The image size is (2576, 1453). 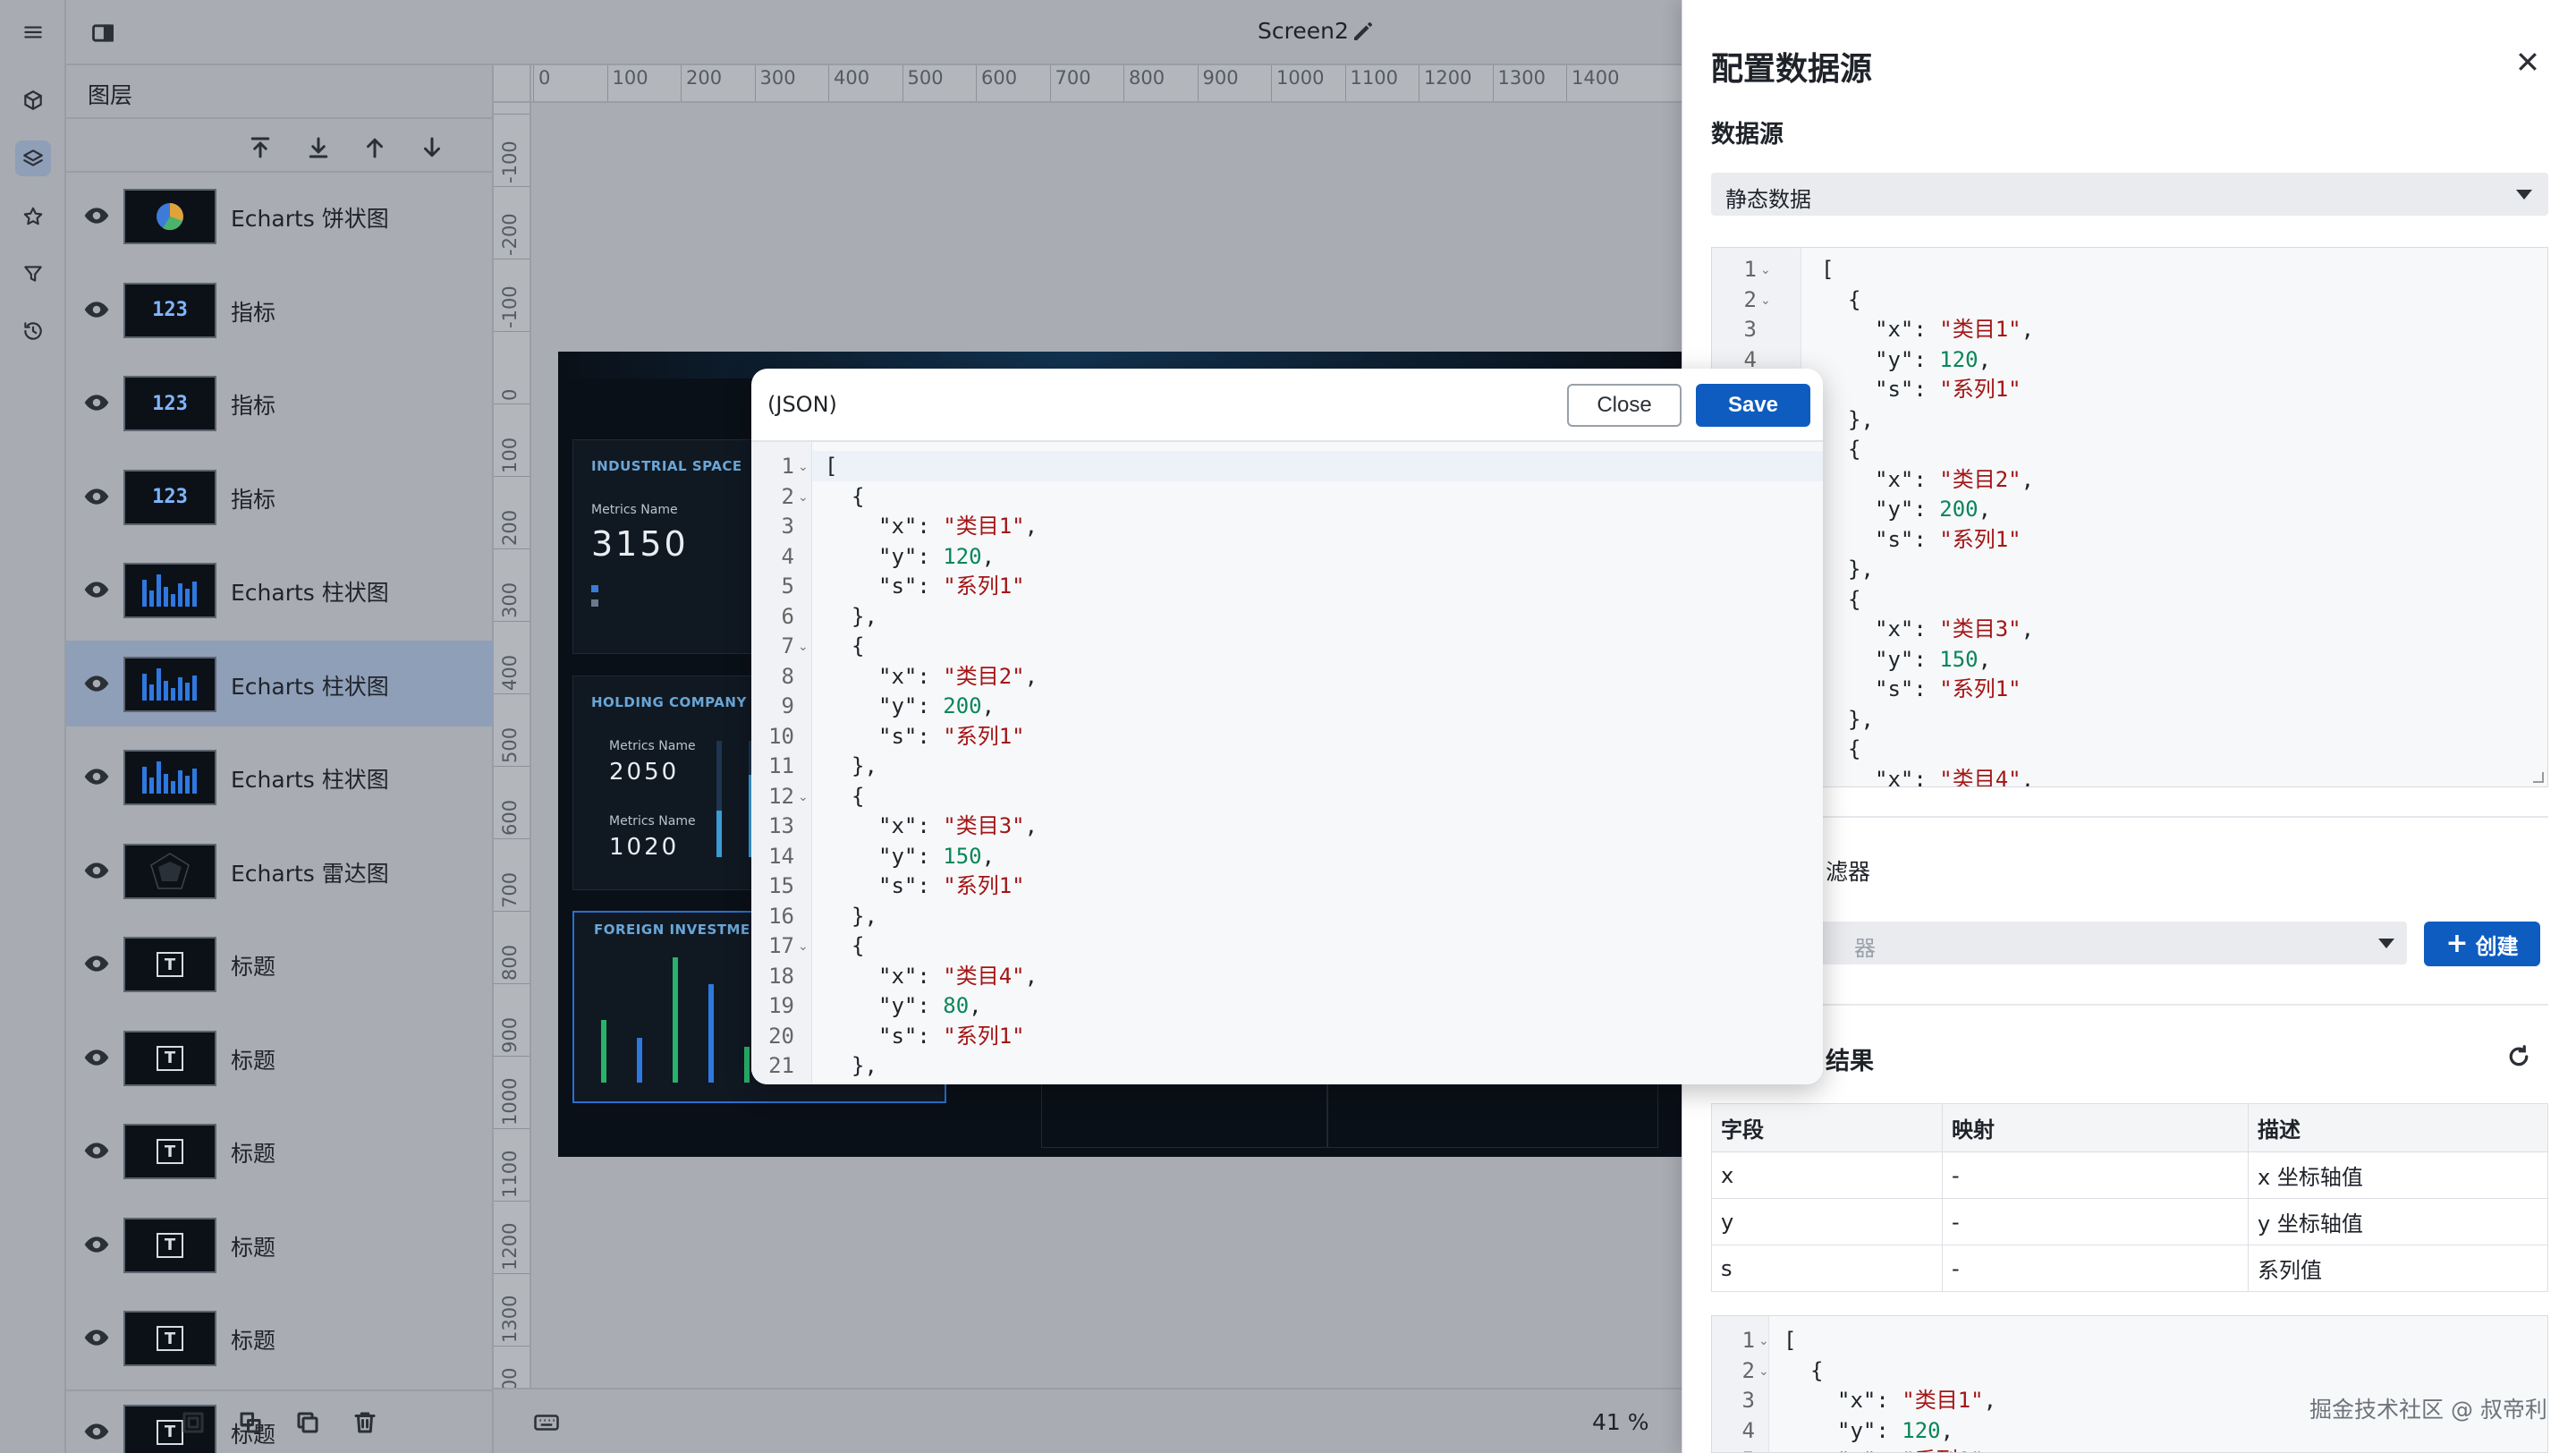 I want to click on ruler-label: 600, so click(x=999, y=78).